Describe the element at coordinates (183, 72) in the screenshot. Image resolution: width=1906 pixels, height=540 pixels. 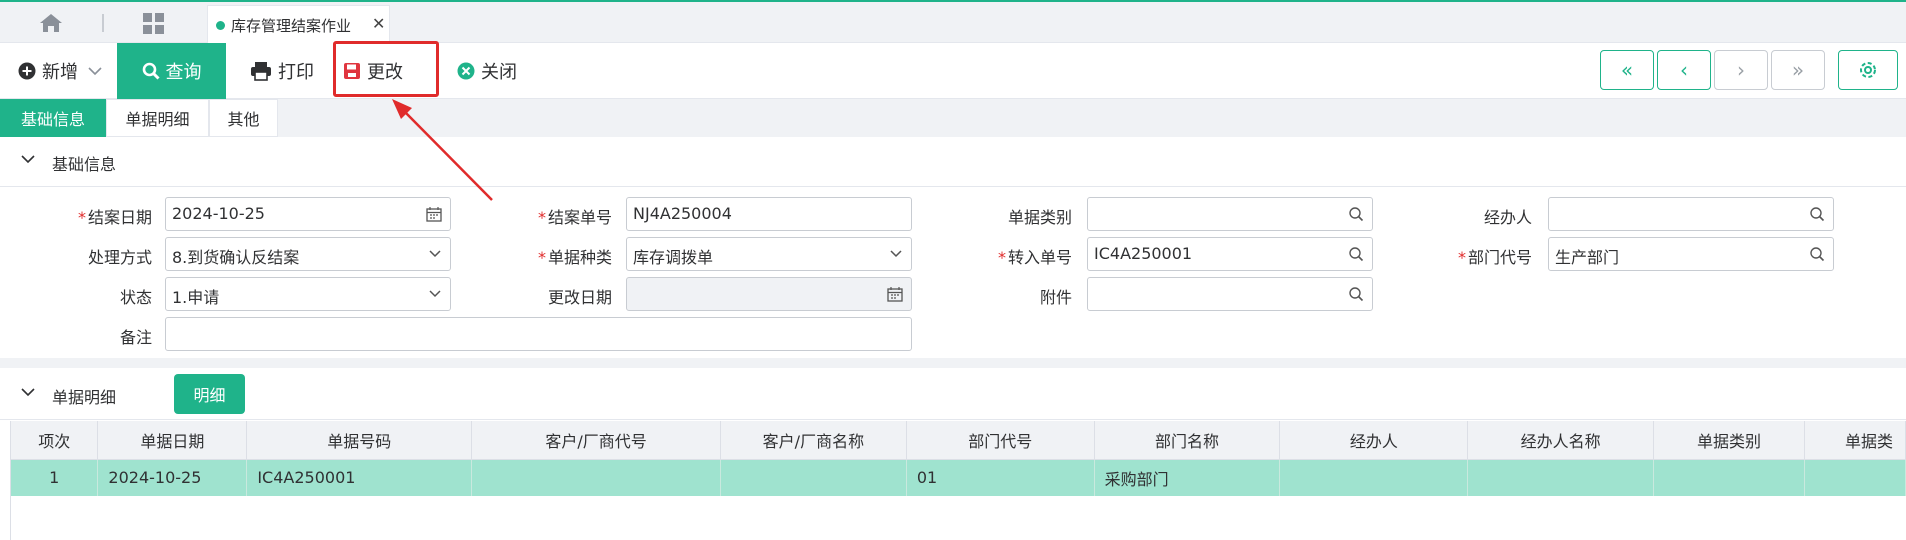
I see `query-button-label: 查询` at that location.